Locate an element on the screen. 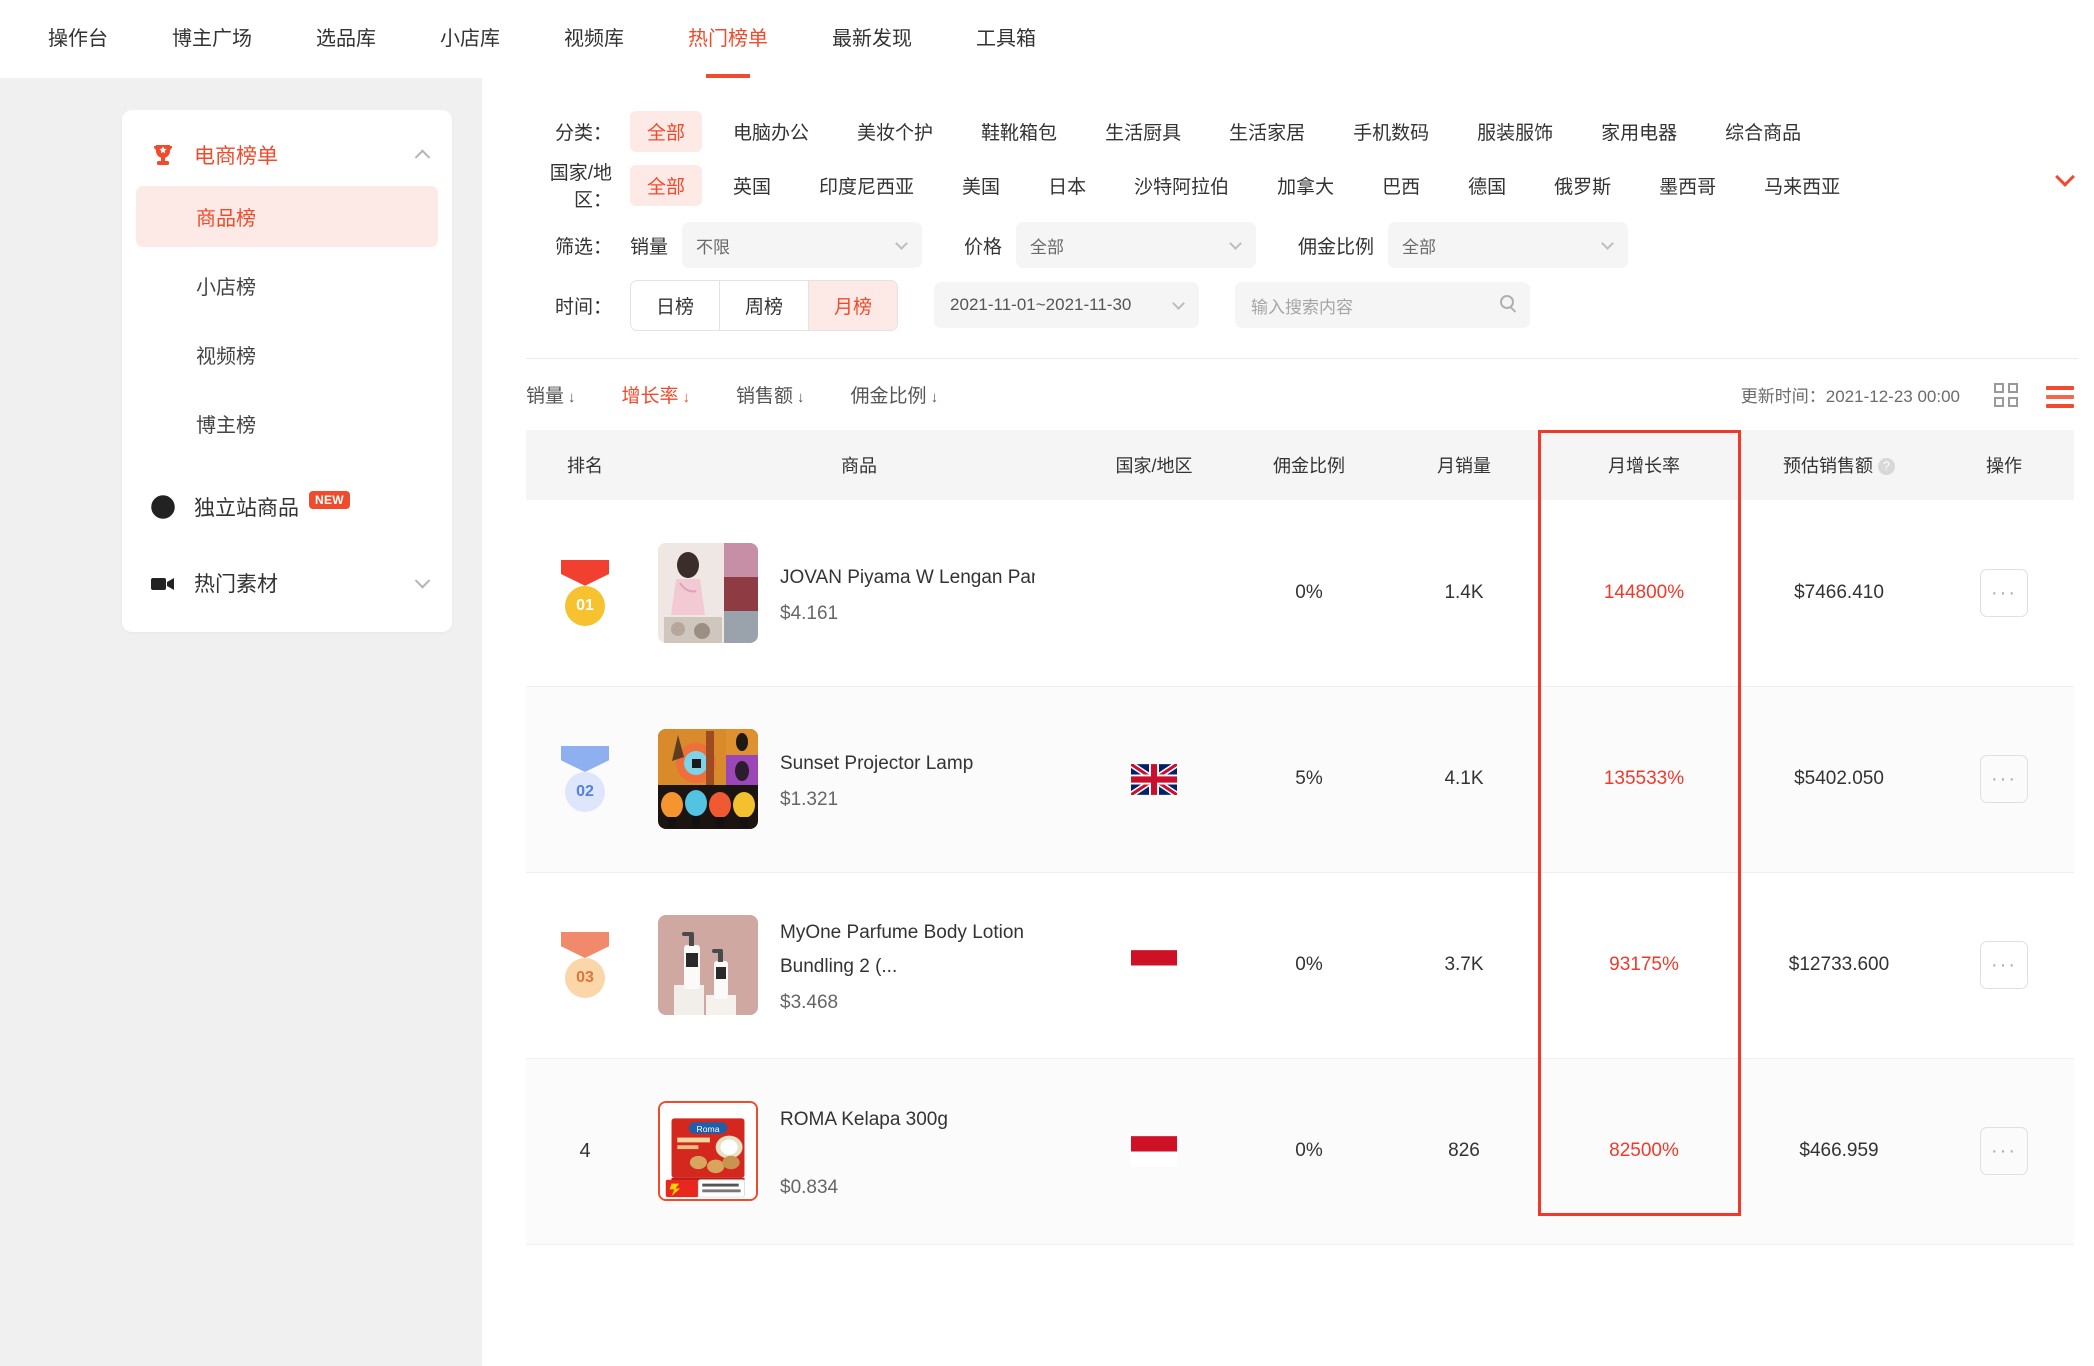  chevron-up-icon is located at coordinates (422, 157).